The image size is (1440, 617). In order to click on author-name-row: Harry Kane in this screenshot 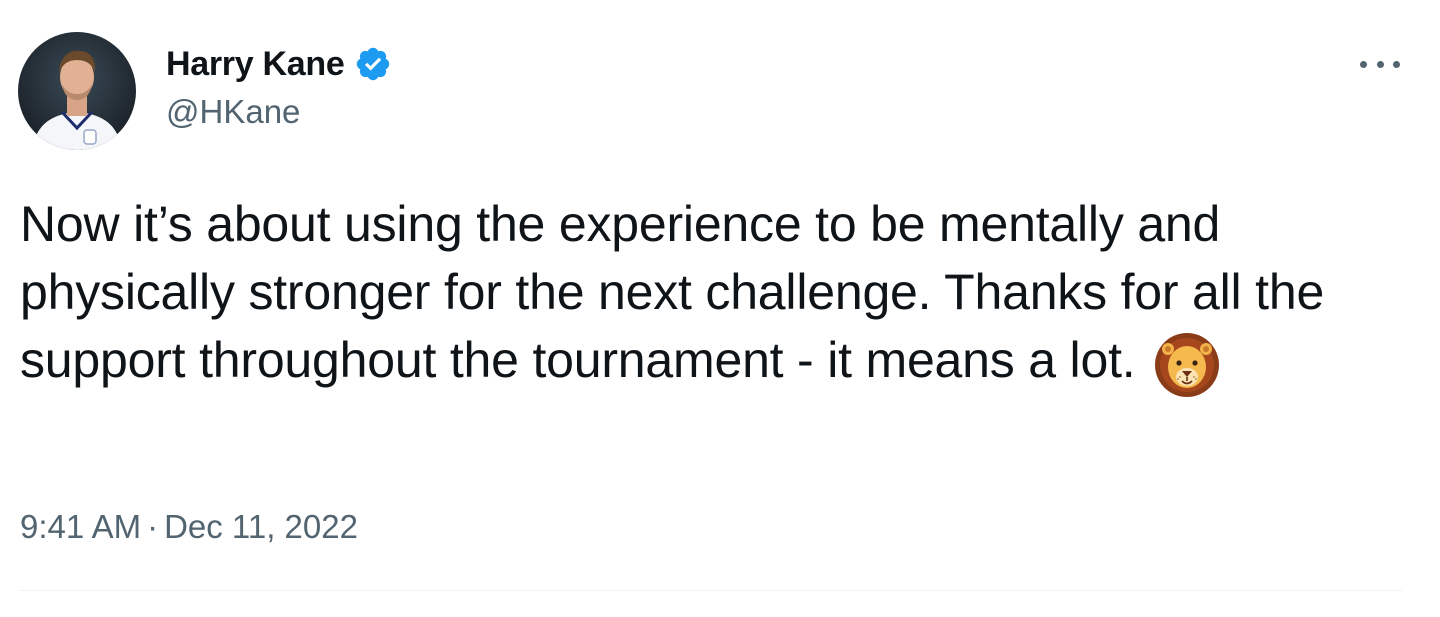, I will do `click(279, 64)`.